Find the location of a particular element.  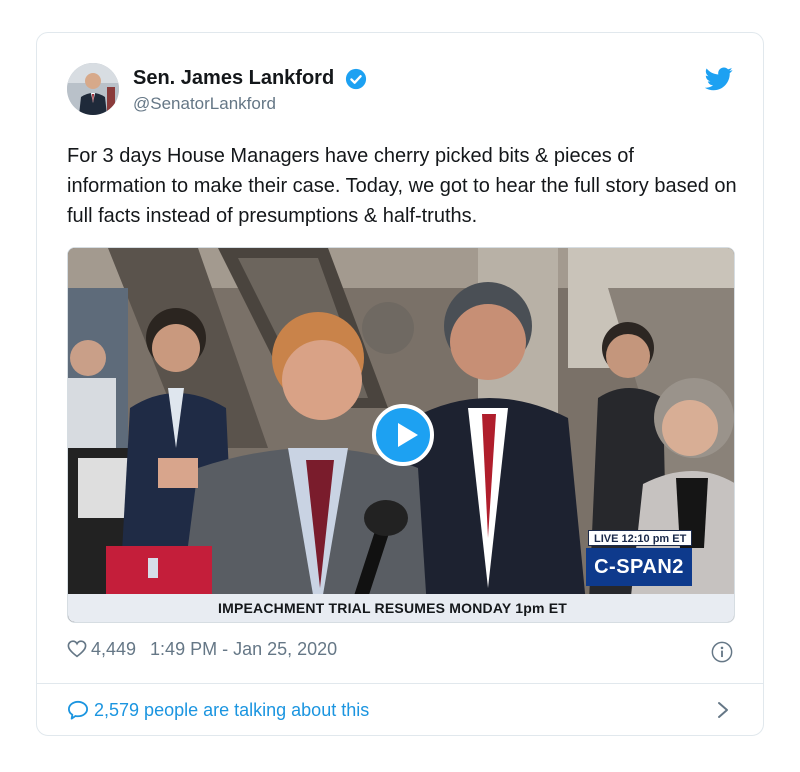

avatar is located at coordinates (93, 89).